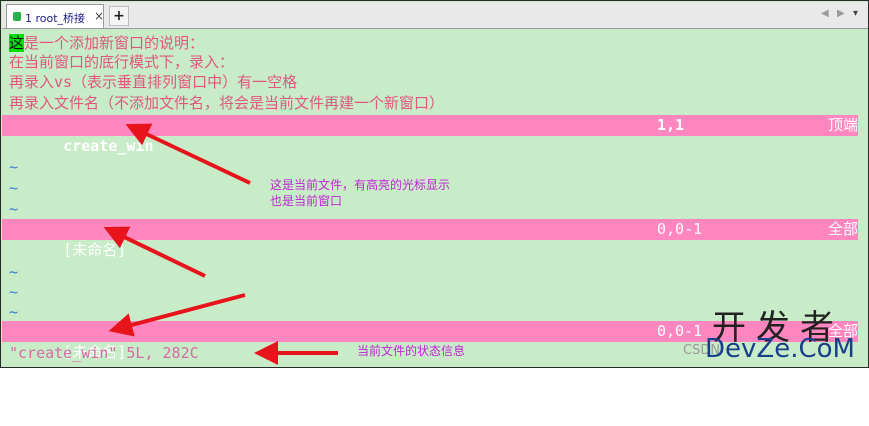 This screenshot has width=869, height=426. What do you see at coordinates (671, 125) in the screenshot?
I see `cursor-position: 1,1` at bounding box center [671, 125].